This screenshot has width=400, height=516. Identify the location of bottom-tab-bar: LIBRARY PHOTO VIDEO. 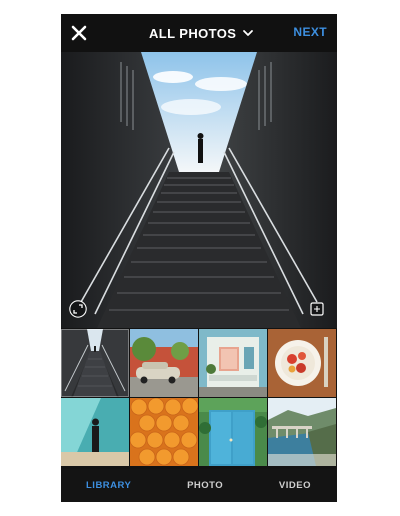
(199, 485).